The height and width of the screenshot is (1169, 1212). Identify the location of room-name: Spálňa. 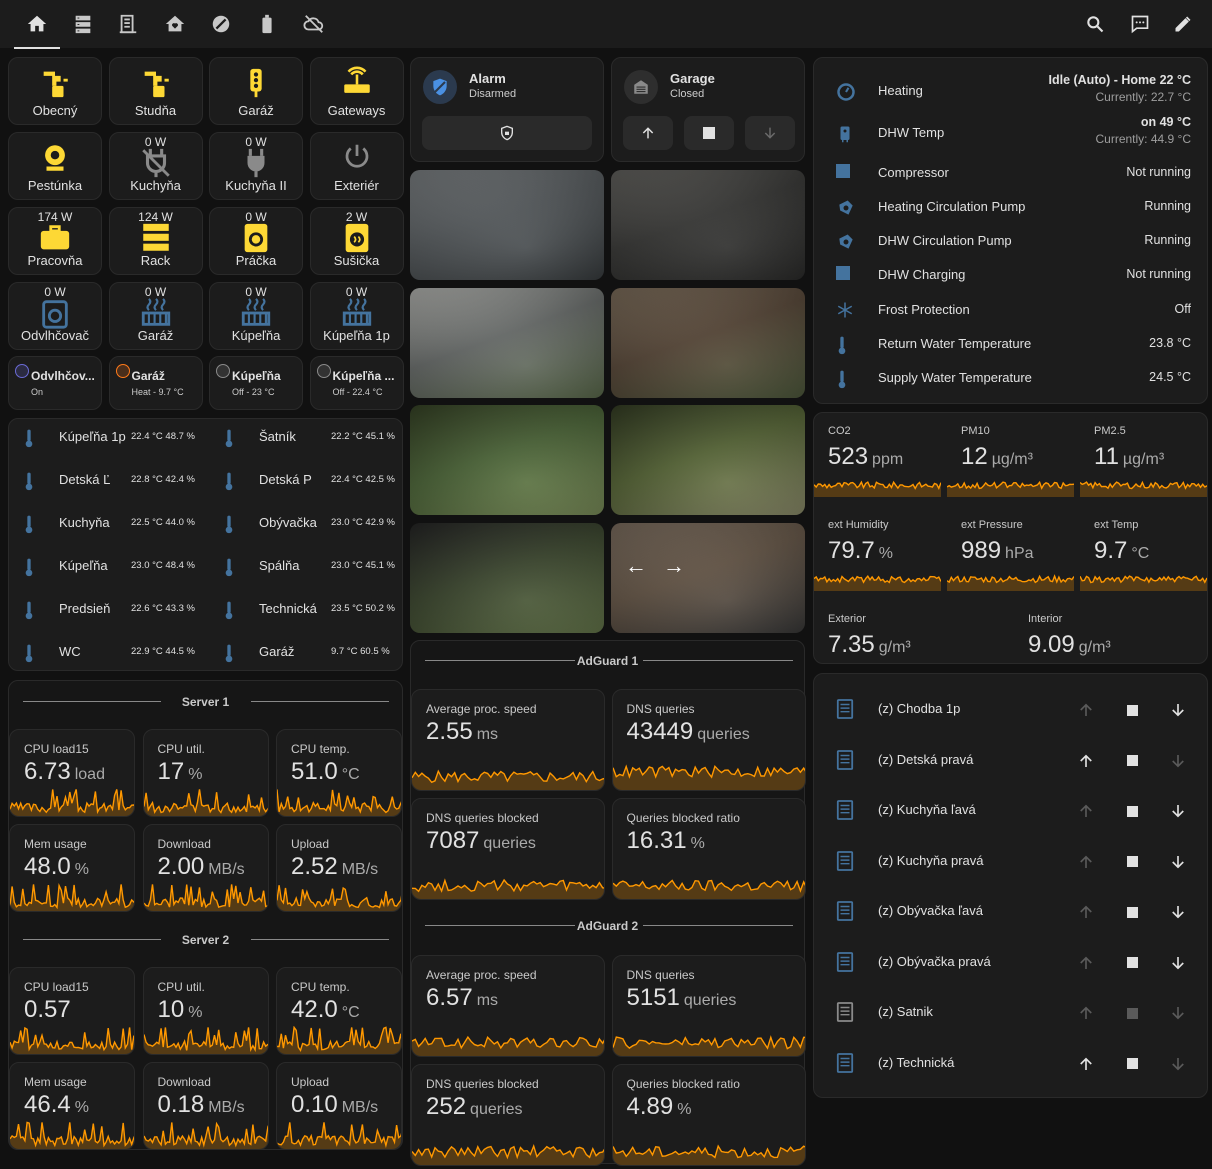
(279, 565).